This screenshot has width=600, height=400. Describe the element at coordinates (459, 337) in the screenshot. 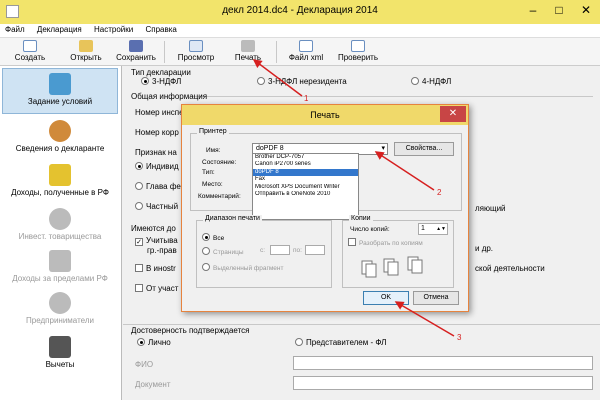

I see `annotation-3: 3` at that location.